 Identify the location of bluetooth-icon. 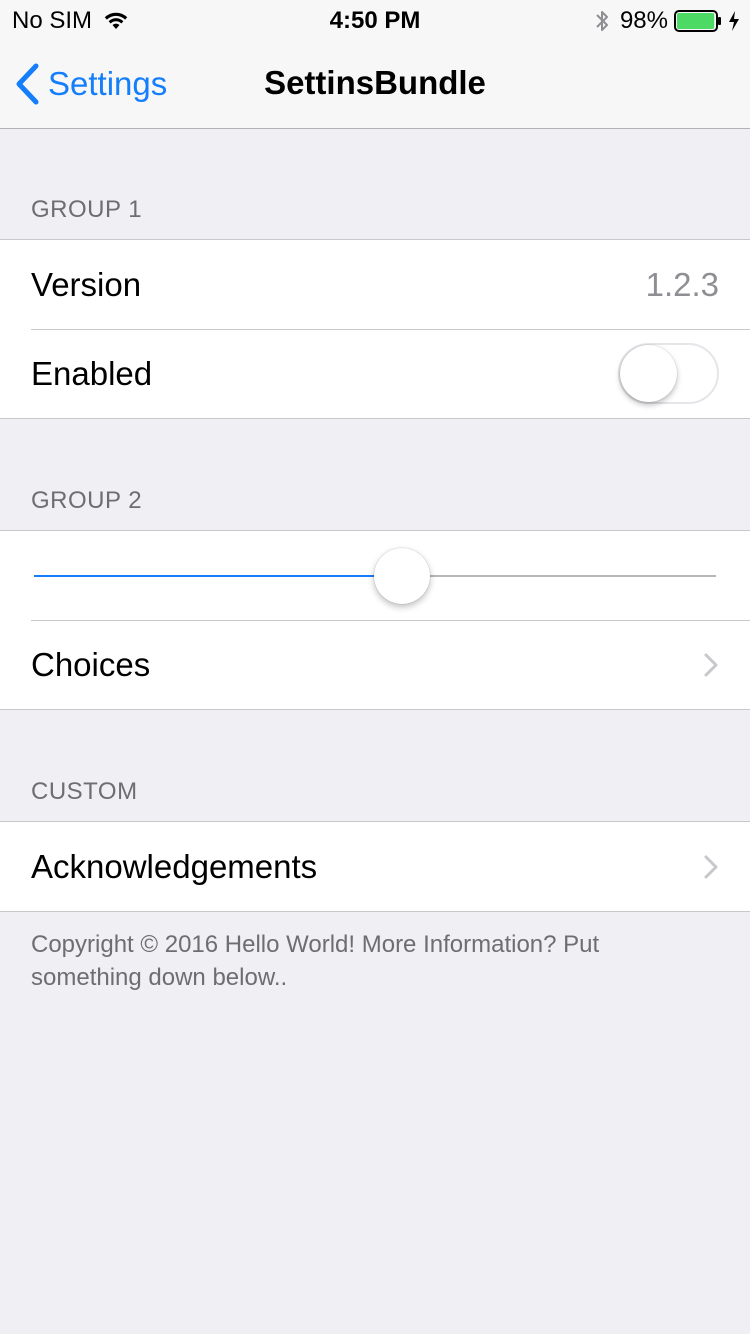
(602, 21).